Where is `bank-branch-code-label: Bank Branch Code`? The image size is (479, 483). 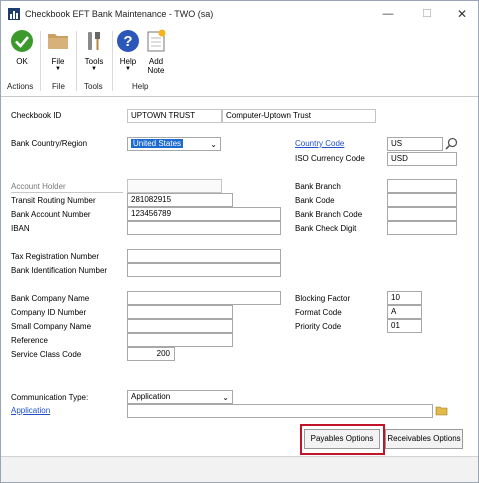 bank-branch-code-label: Bank Branch Code is located at coordinates (329, 214).